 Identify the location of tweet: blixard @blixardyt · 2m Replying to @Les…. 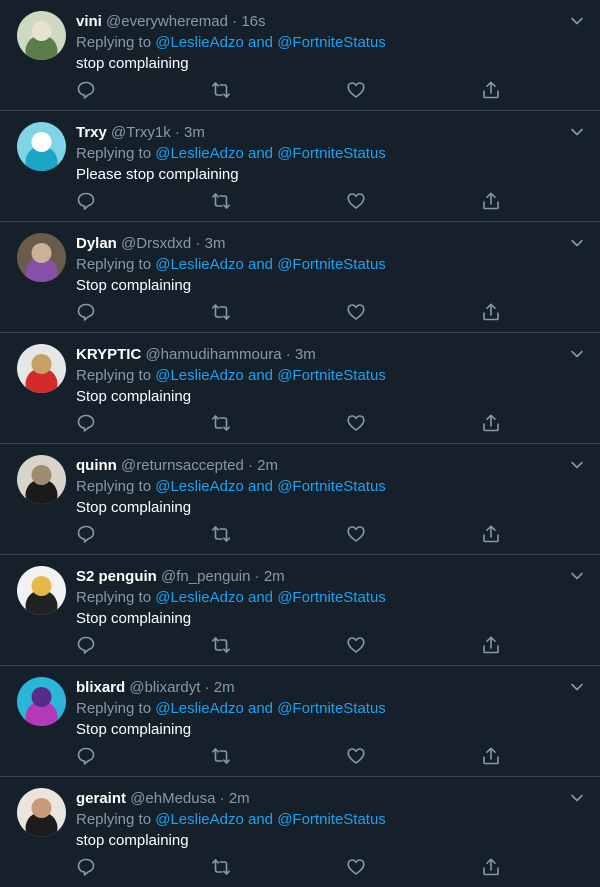
(300, 721).